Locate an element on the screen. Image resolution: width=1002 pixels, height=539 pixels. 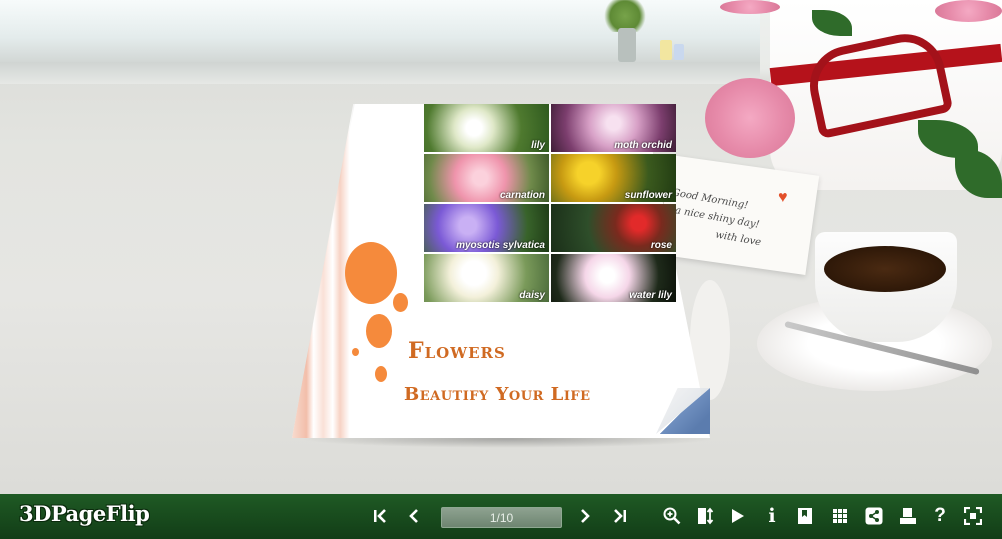
auto-flip-button is located at coordinates (706, 516).